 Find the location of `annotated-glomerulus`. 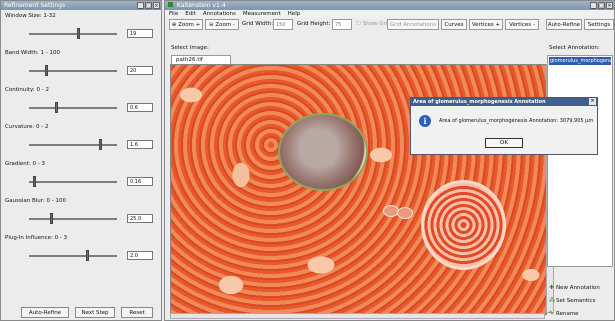

annotated-glomerulus is located at coordinates (323, 152).